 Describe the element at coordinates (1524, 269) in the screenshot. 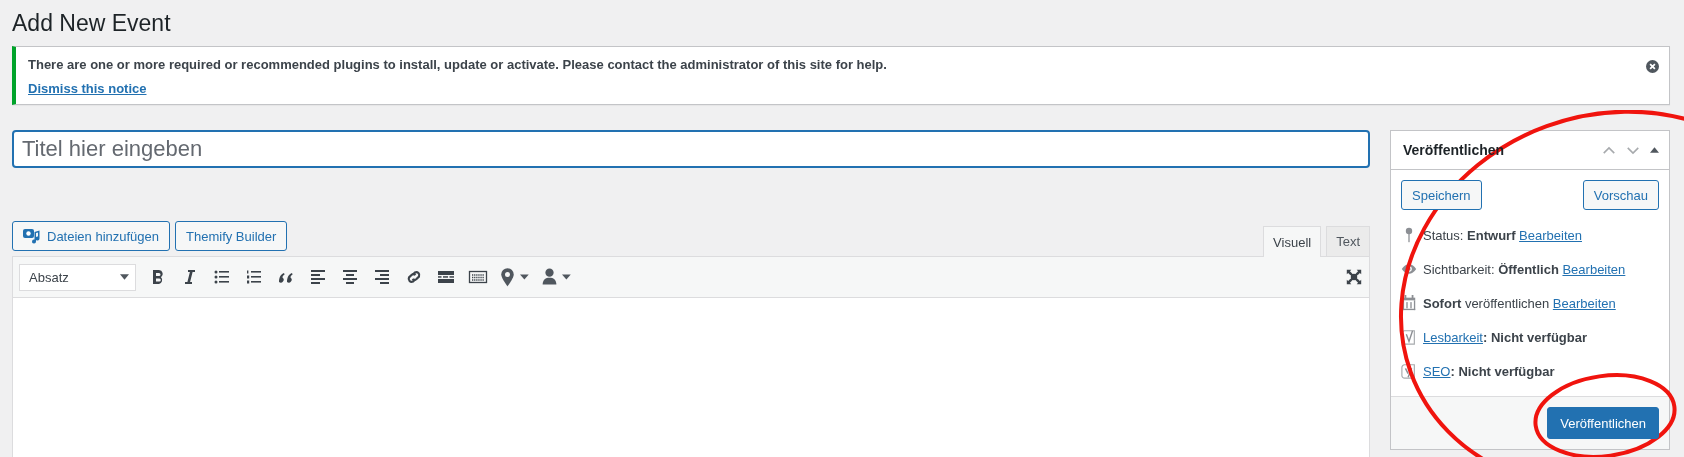

I see `status-text: Sichtbarkeit: Öffentlich Bearbeiten` at that location.